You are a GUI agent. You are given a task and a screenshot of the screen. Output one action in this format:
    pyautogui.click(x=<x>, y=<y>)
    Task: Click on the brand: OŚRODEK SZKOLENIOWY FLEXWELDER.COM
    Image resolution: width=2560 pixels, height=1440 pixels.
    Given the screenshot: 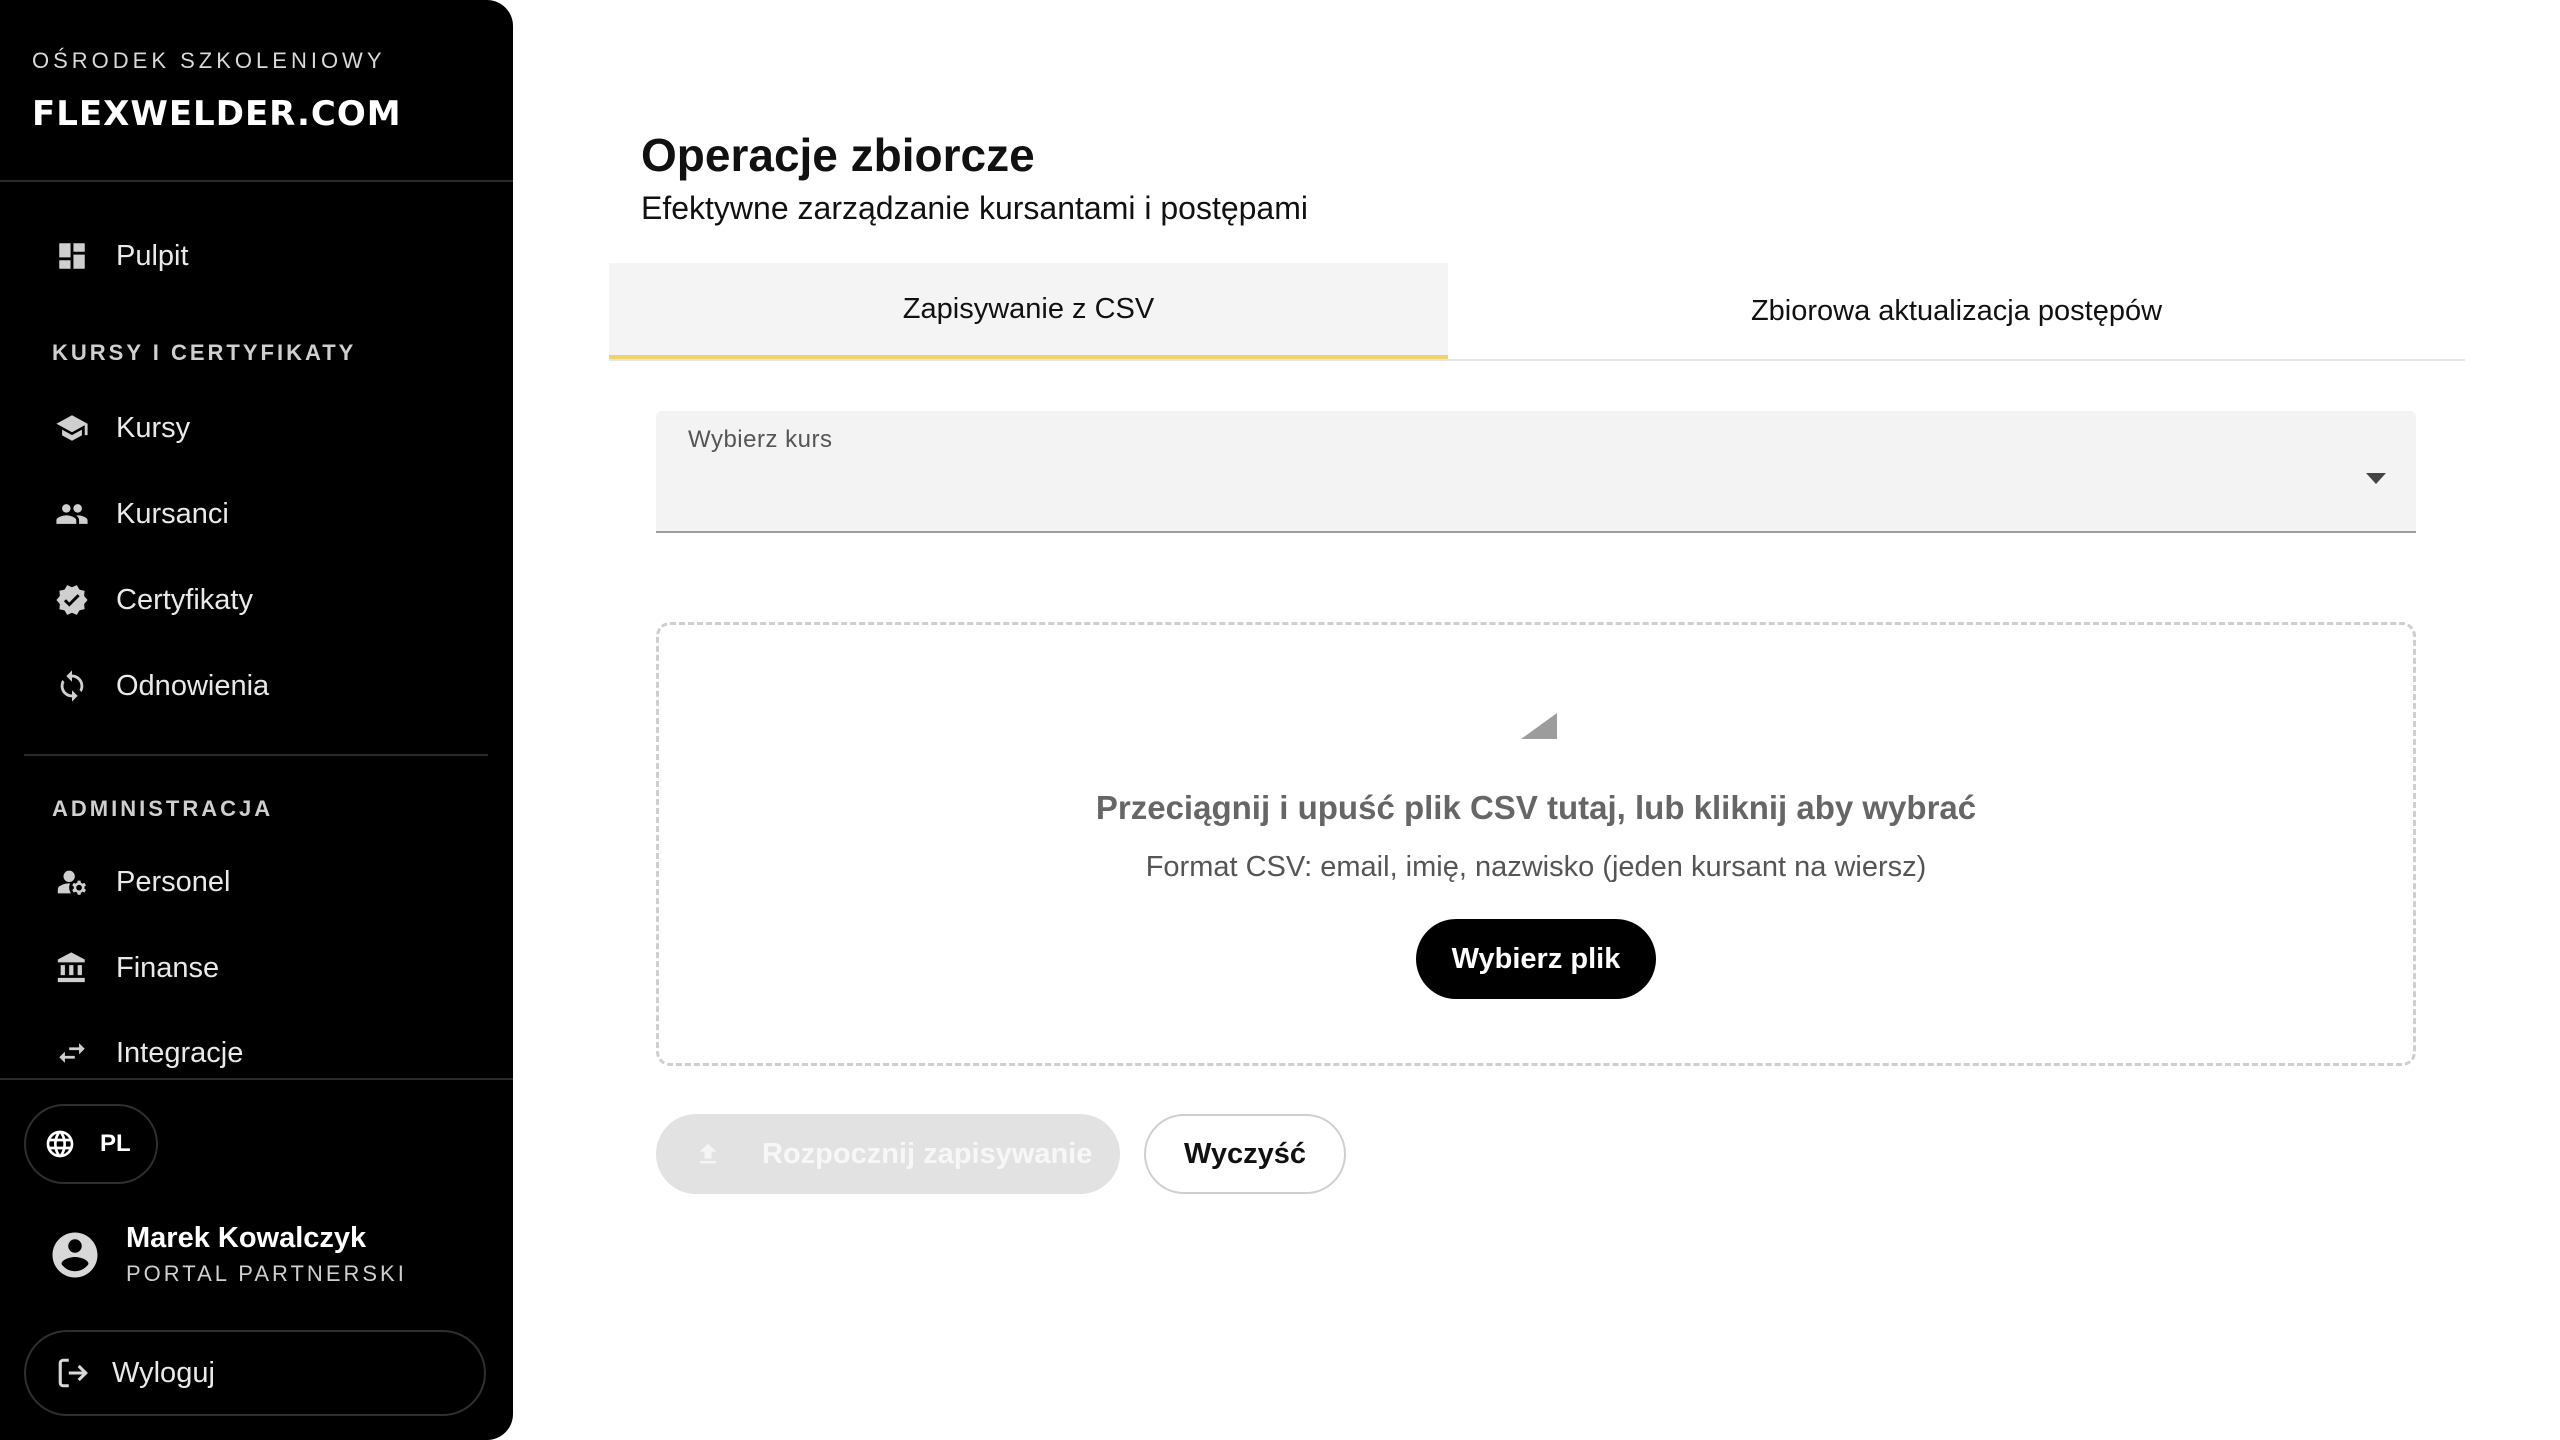 What is the action you would take?
    pyautogui.click(x=262, y=91)
    